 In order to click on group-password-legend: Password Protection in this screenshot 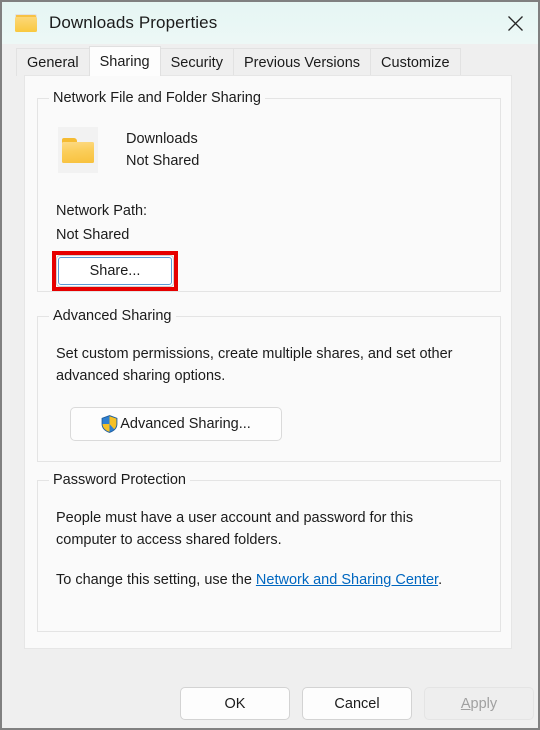, I will do `click(119, 480)`.